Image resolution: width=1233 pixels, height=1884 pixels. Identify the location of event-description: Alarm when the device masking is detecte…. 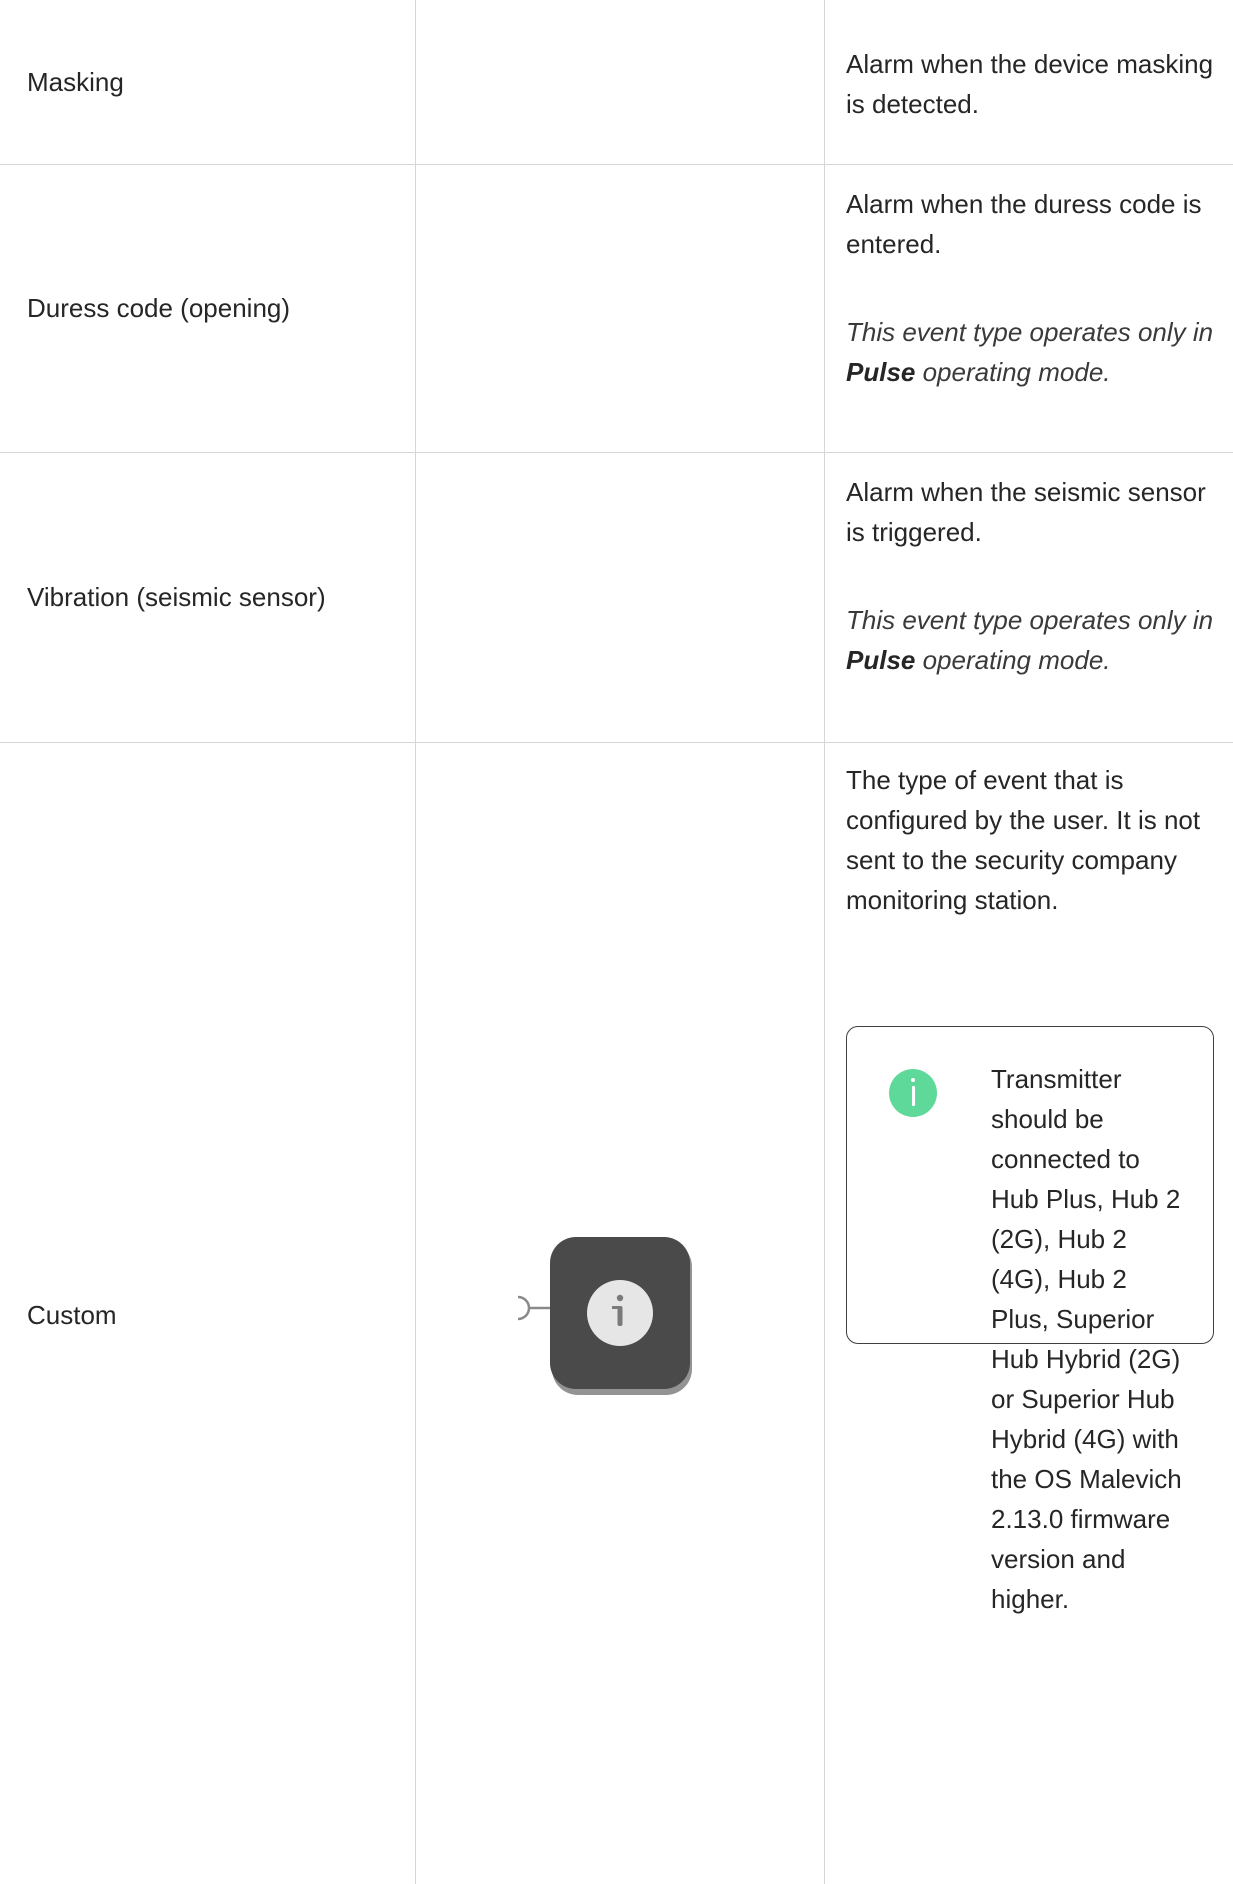
(1030, 84).